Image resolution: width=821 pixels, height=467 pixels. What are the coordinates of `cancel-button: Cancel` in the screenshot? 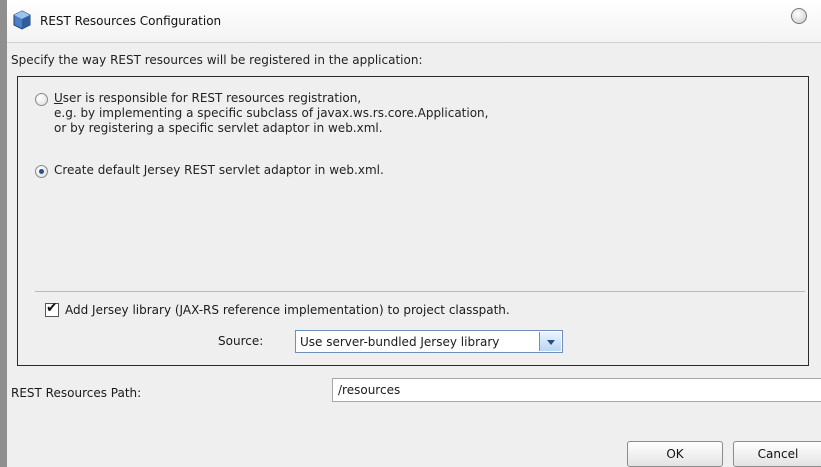 It's located at (777, 454).